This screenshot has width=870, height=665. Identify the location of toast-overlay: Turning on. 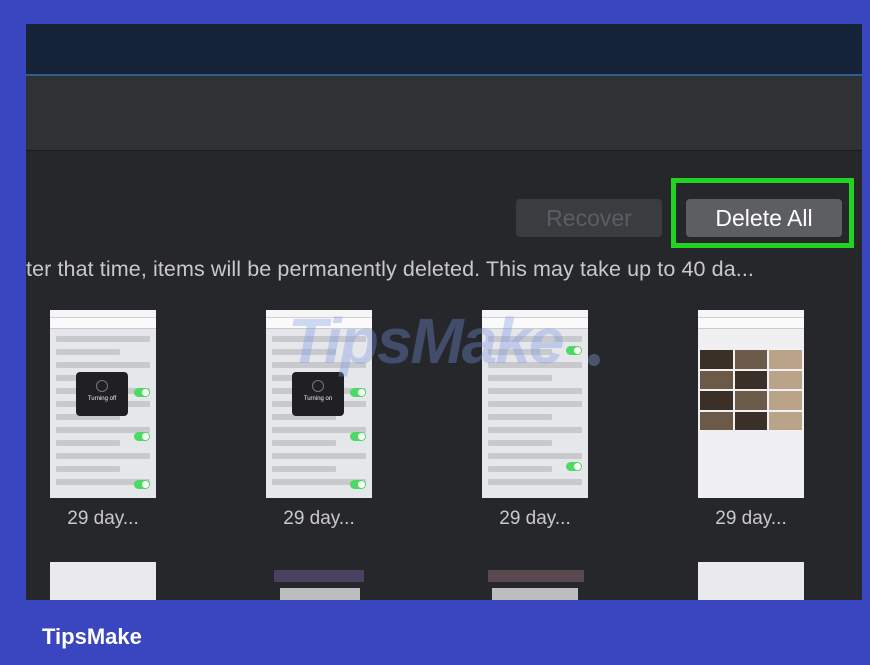
(318, 394).